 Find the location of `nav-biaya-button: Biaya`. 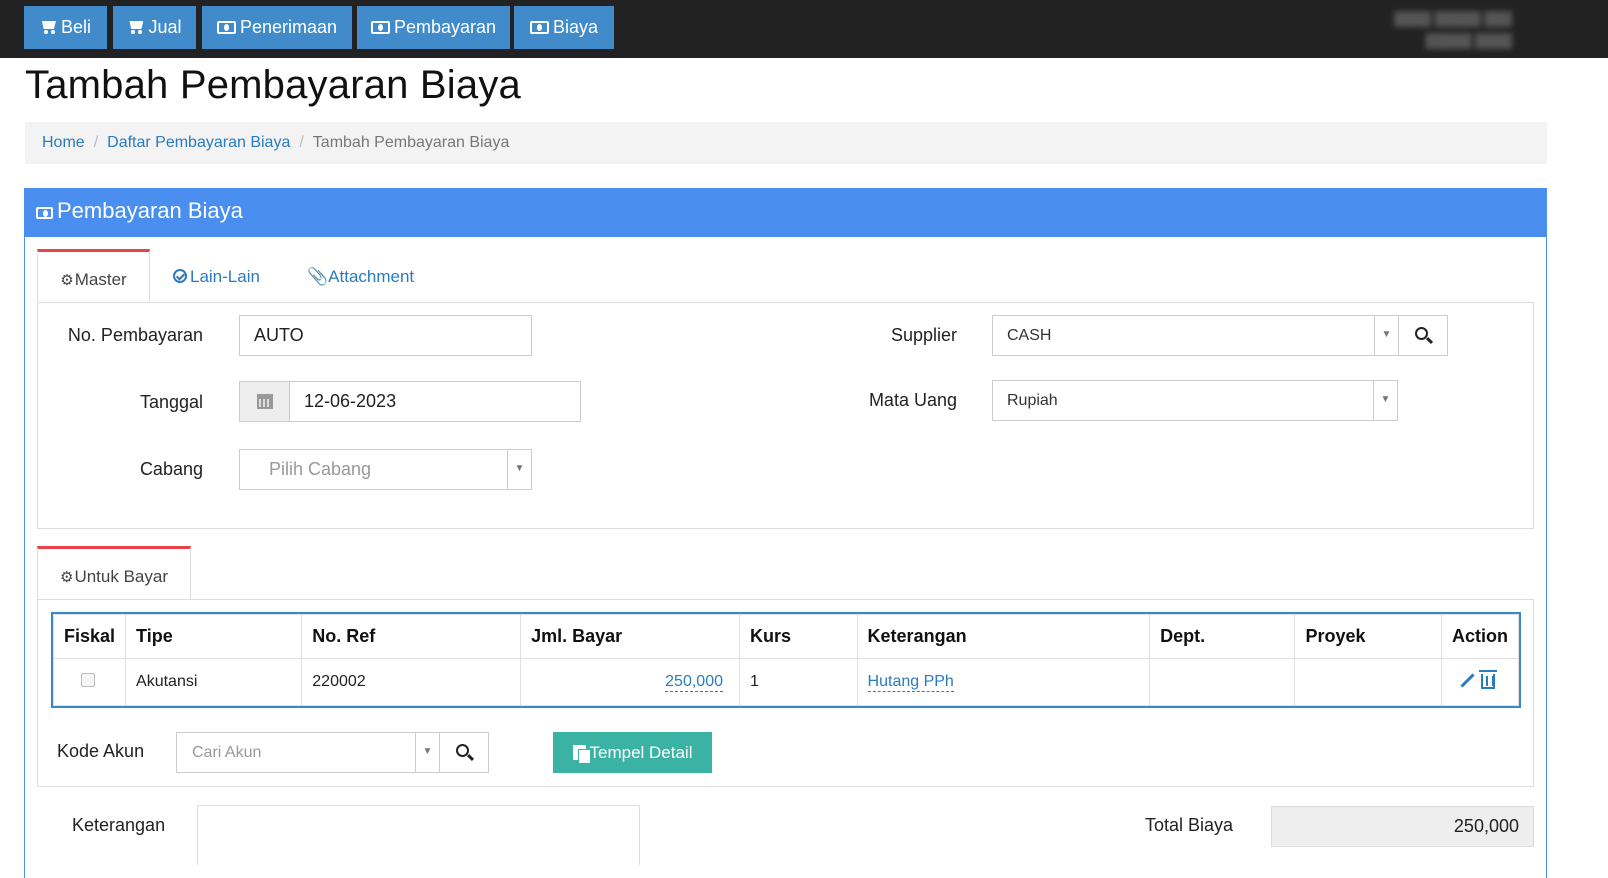

nav-biaya-button: Biaya is located at coordinates (564, 27).